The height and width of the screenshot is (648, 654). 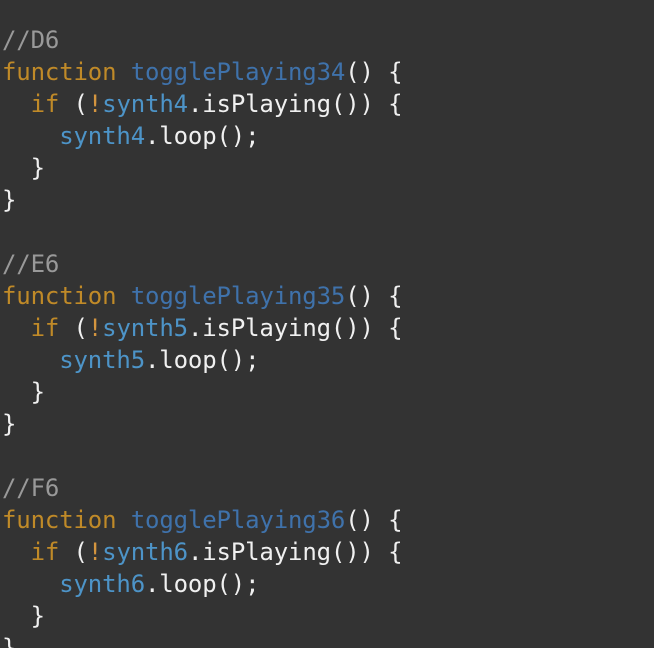 I want to click on loop-call-line: synth5.loop();, so click(x=328, y=360).